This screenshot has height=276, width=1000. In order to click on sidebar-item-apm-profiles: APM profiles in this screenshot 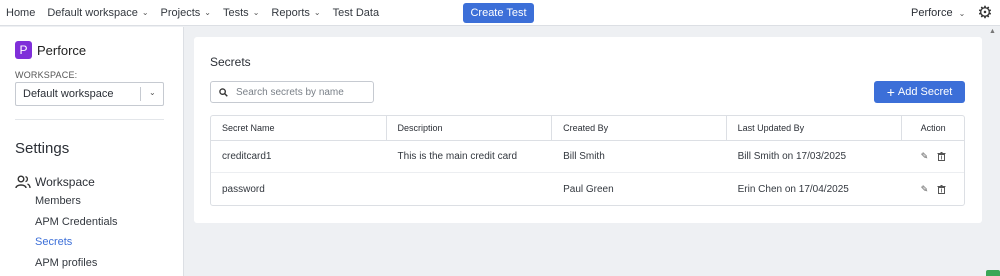, I will do `click(66, 263)`.